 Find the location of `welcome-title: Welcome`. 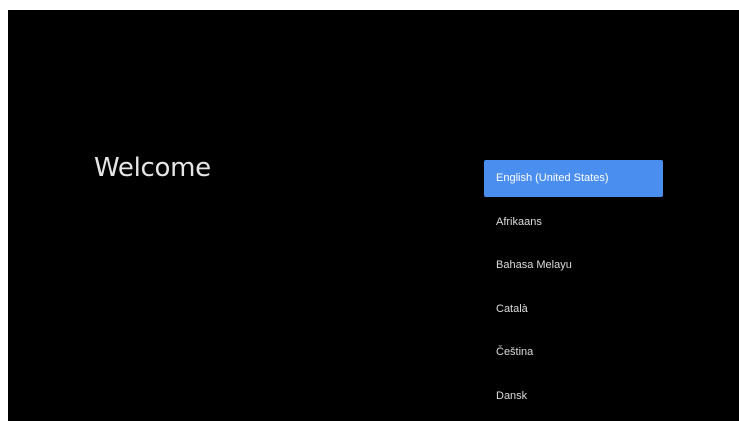

welcome-title: Welcome is located at coordinates (152, 168).